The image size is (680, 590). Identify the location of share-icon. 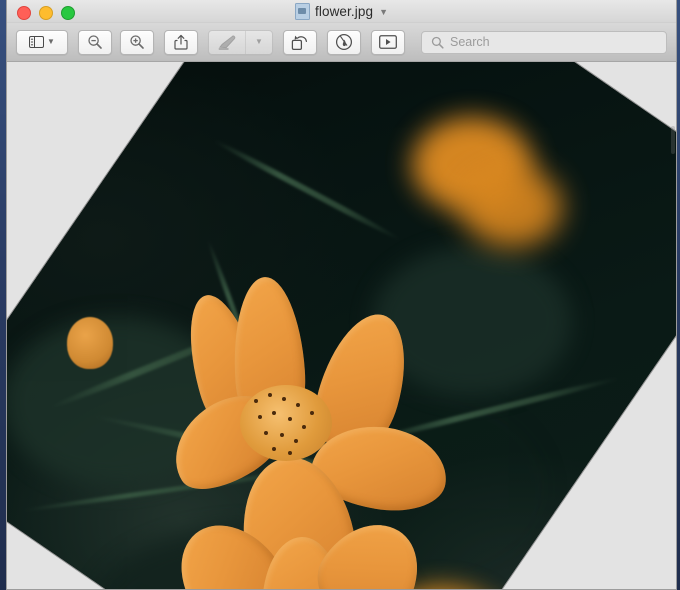
(181, 42).